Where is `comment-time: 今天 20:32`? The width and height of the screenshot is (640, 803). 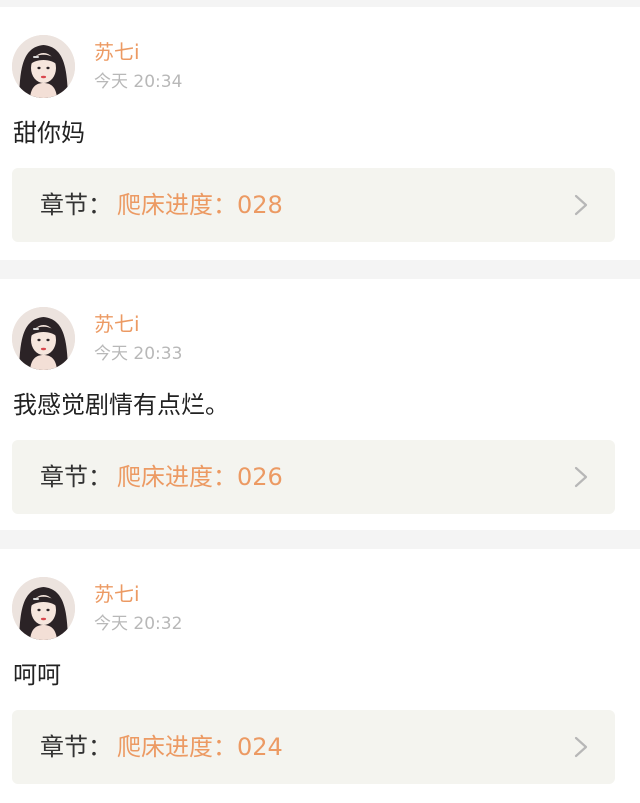
comment-time: 今天 20:32 is located at coordinates (138, 624).